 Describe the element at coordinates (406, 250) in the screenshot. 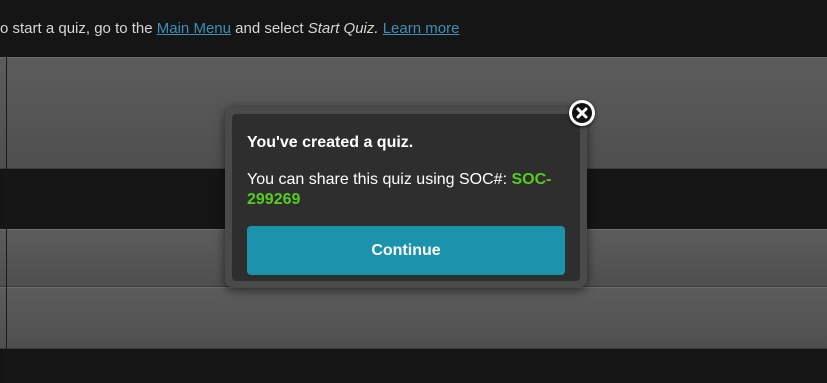

I see `continue-button: Continue` at that location.